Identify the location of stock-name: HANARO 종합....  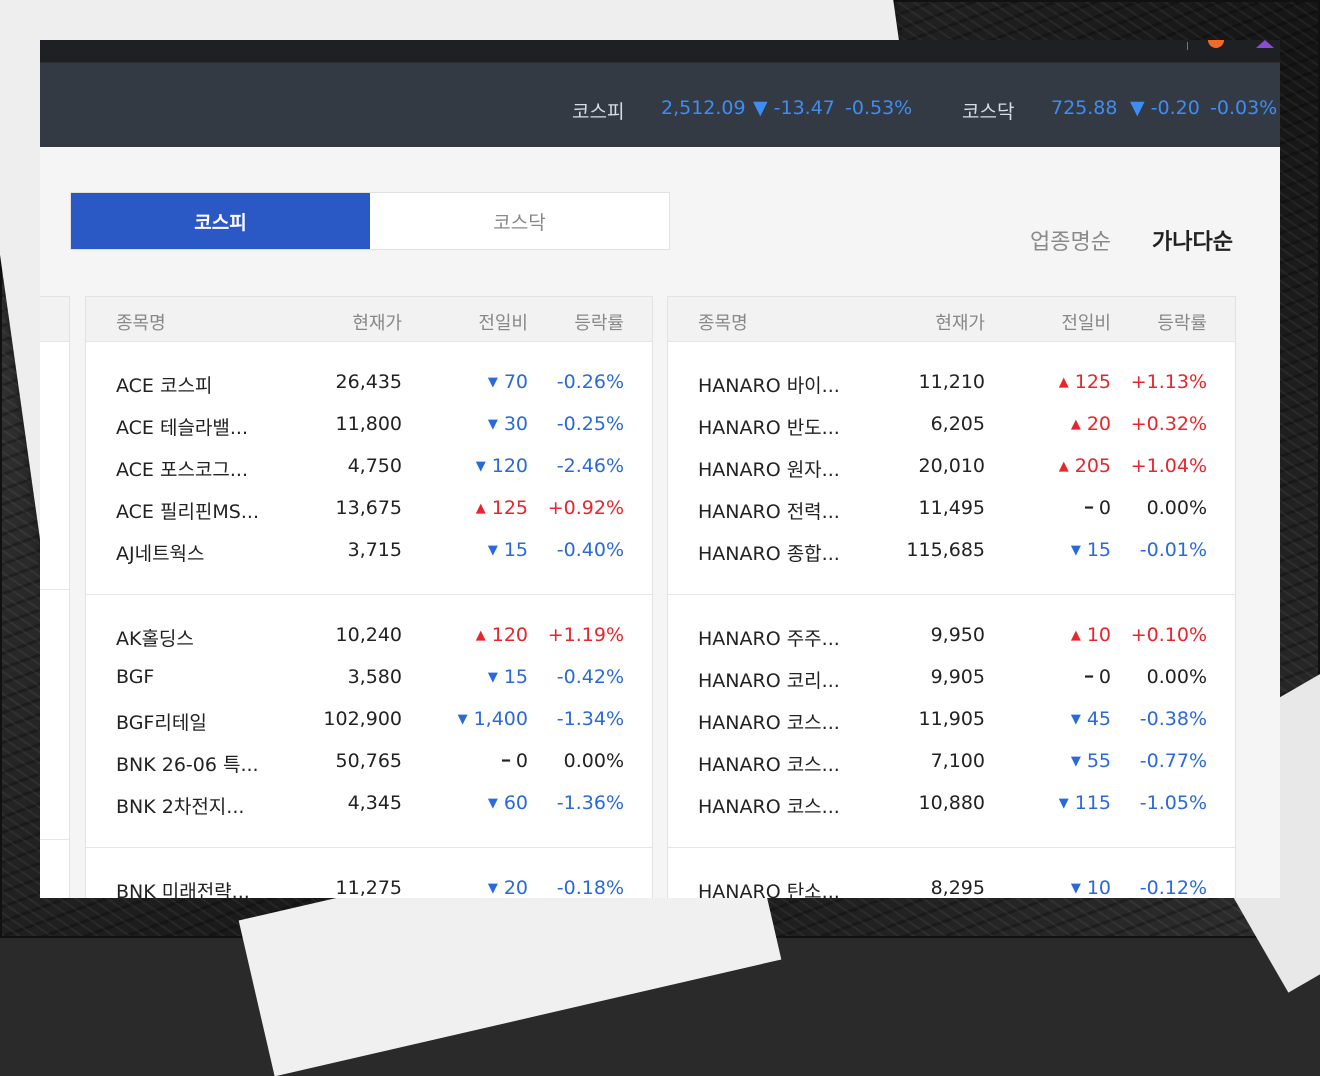
(769, 552).